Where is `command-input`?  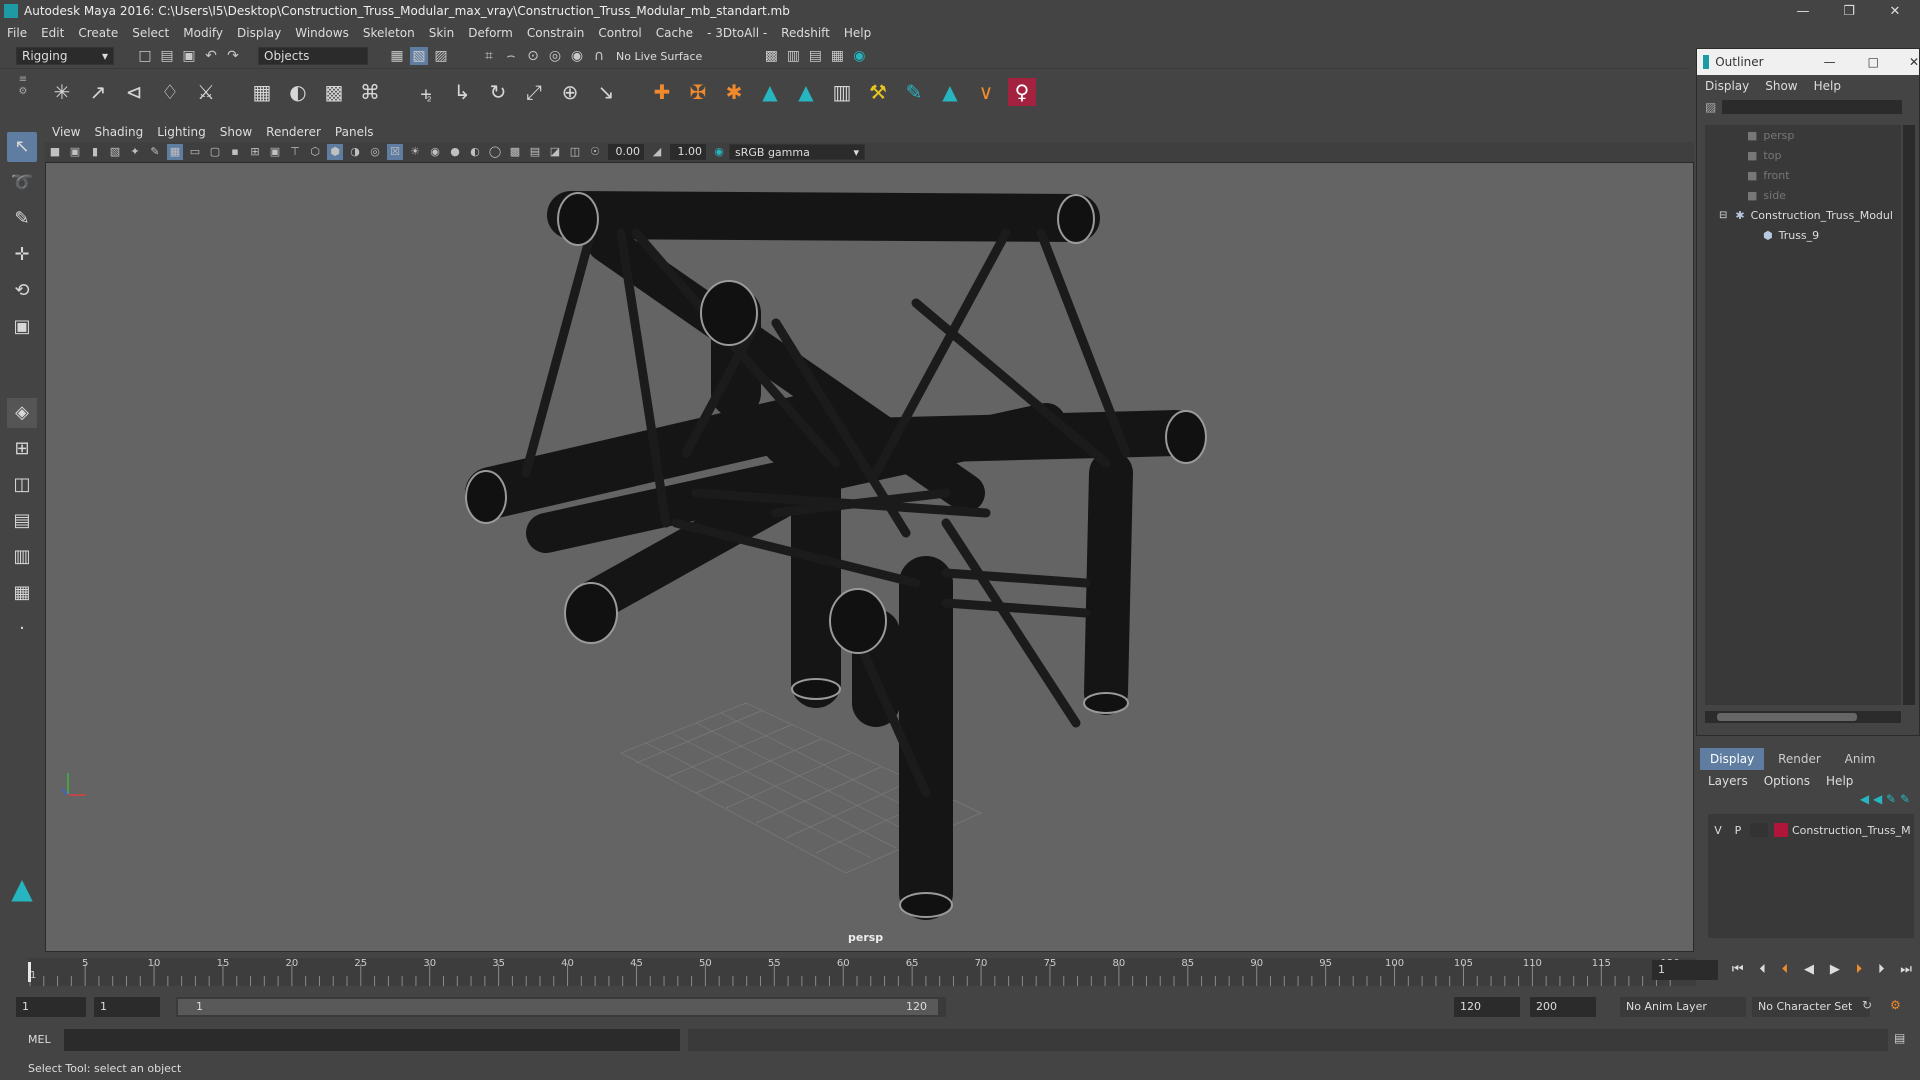
command-input is located at coordinates (372, 1040).